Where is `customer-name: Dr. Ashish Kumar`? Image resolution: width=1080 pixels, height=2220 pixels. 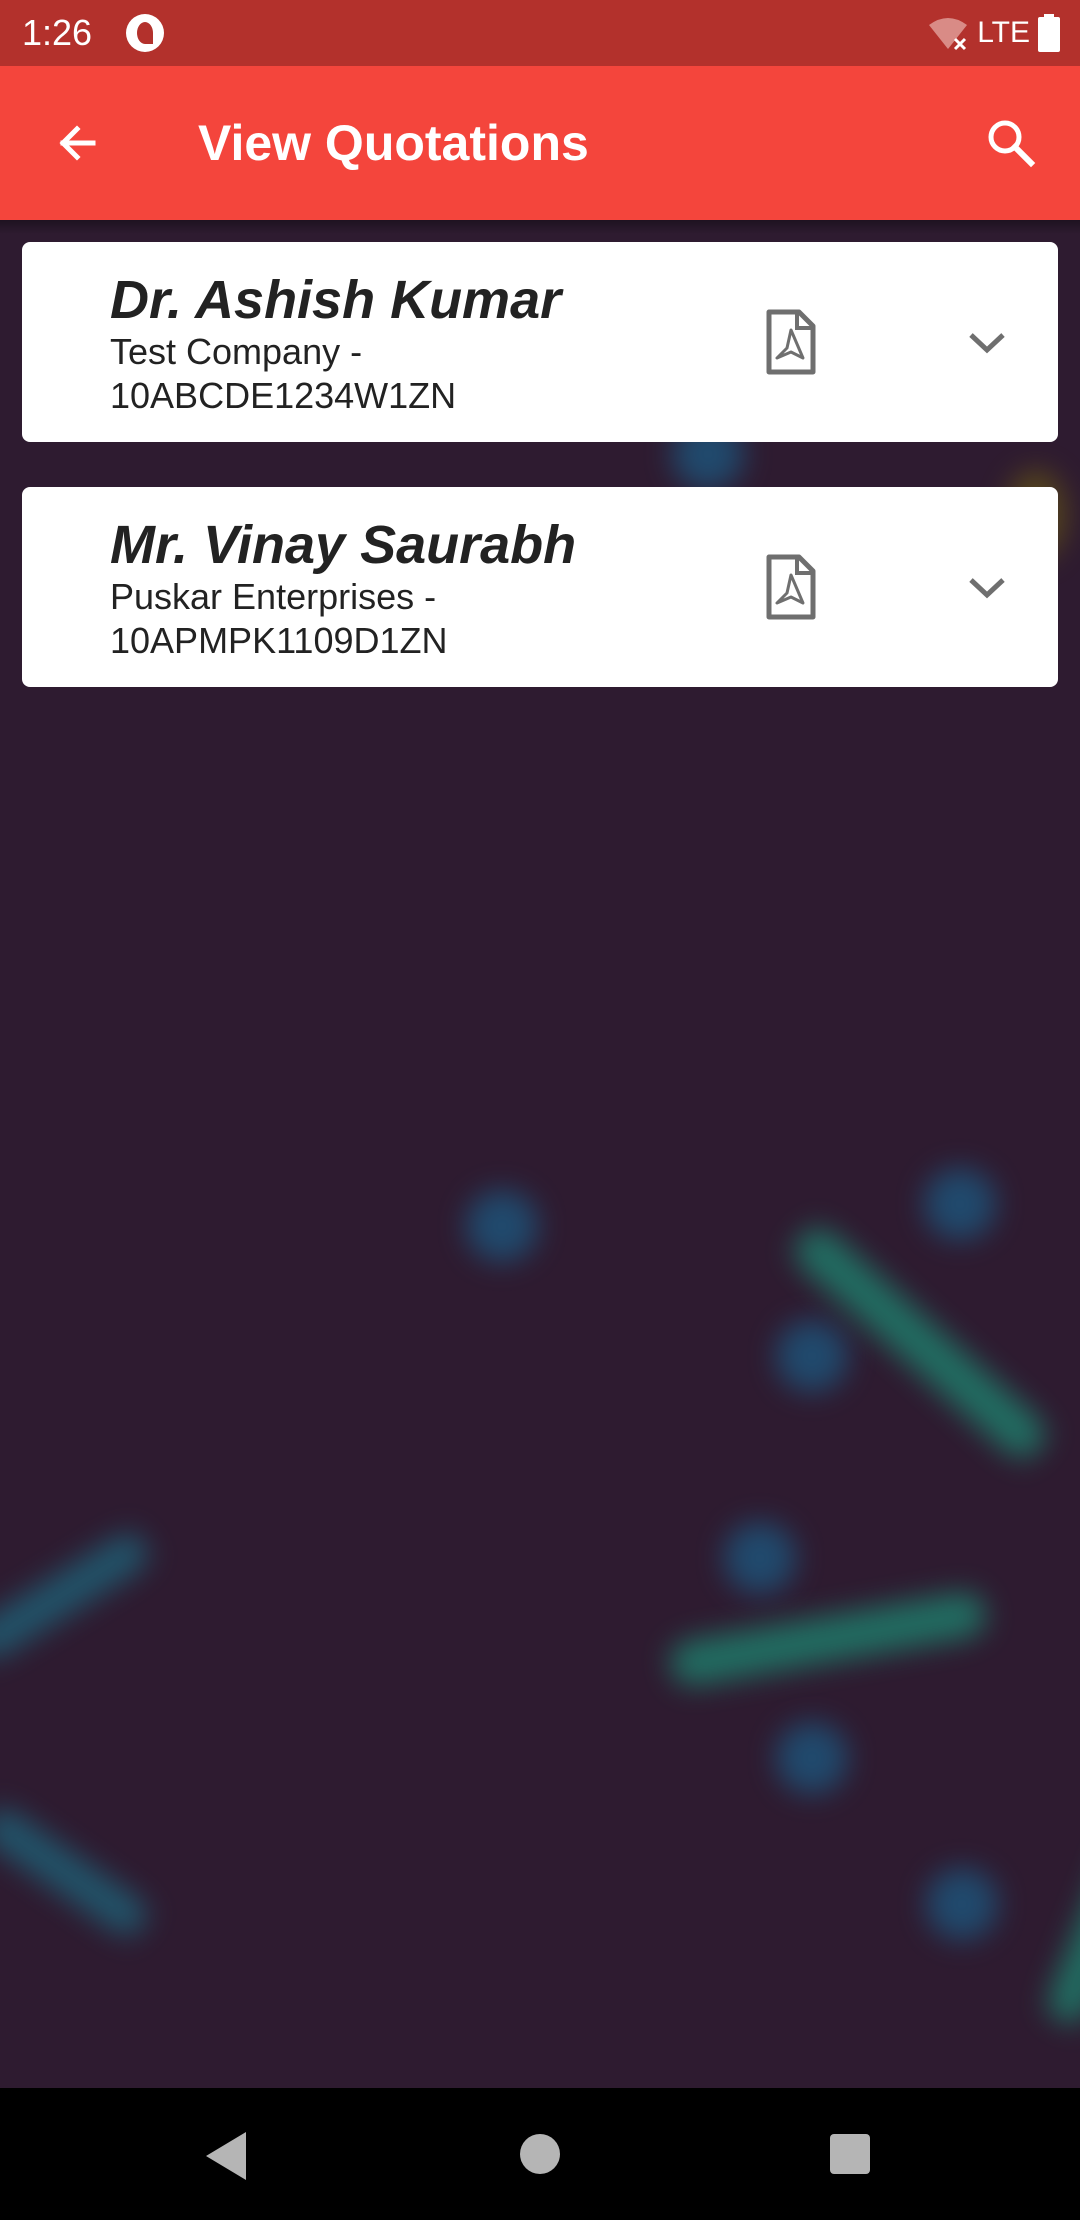
customer-name: Dr. Ashish Kumar is located at coordinates (336, 300).